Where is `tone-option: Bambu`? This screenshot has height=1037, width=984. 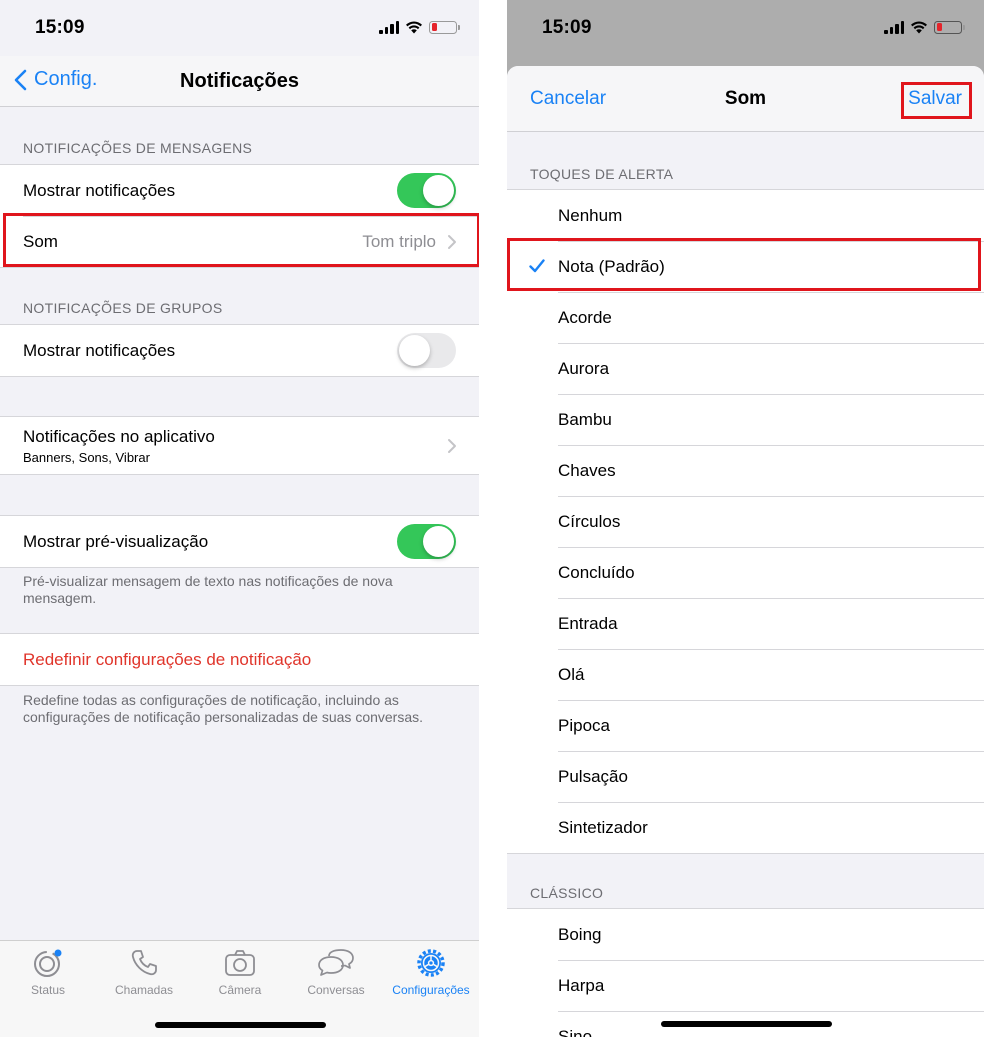
tone-option: Bambu is located at coordinates (745, 419).